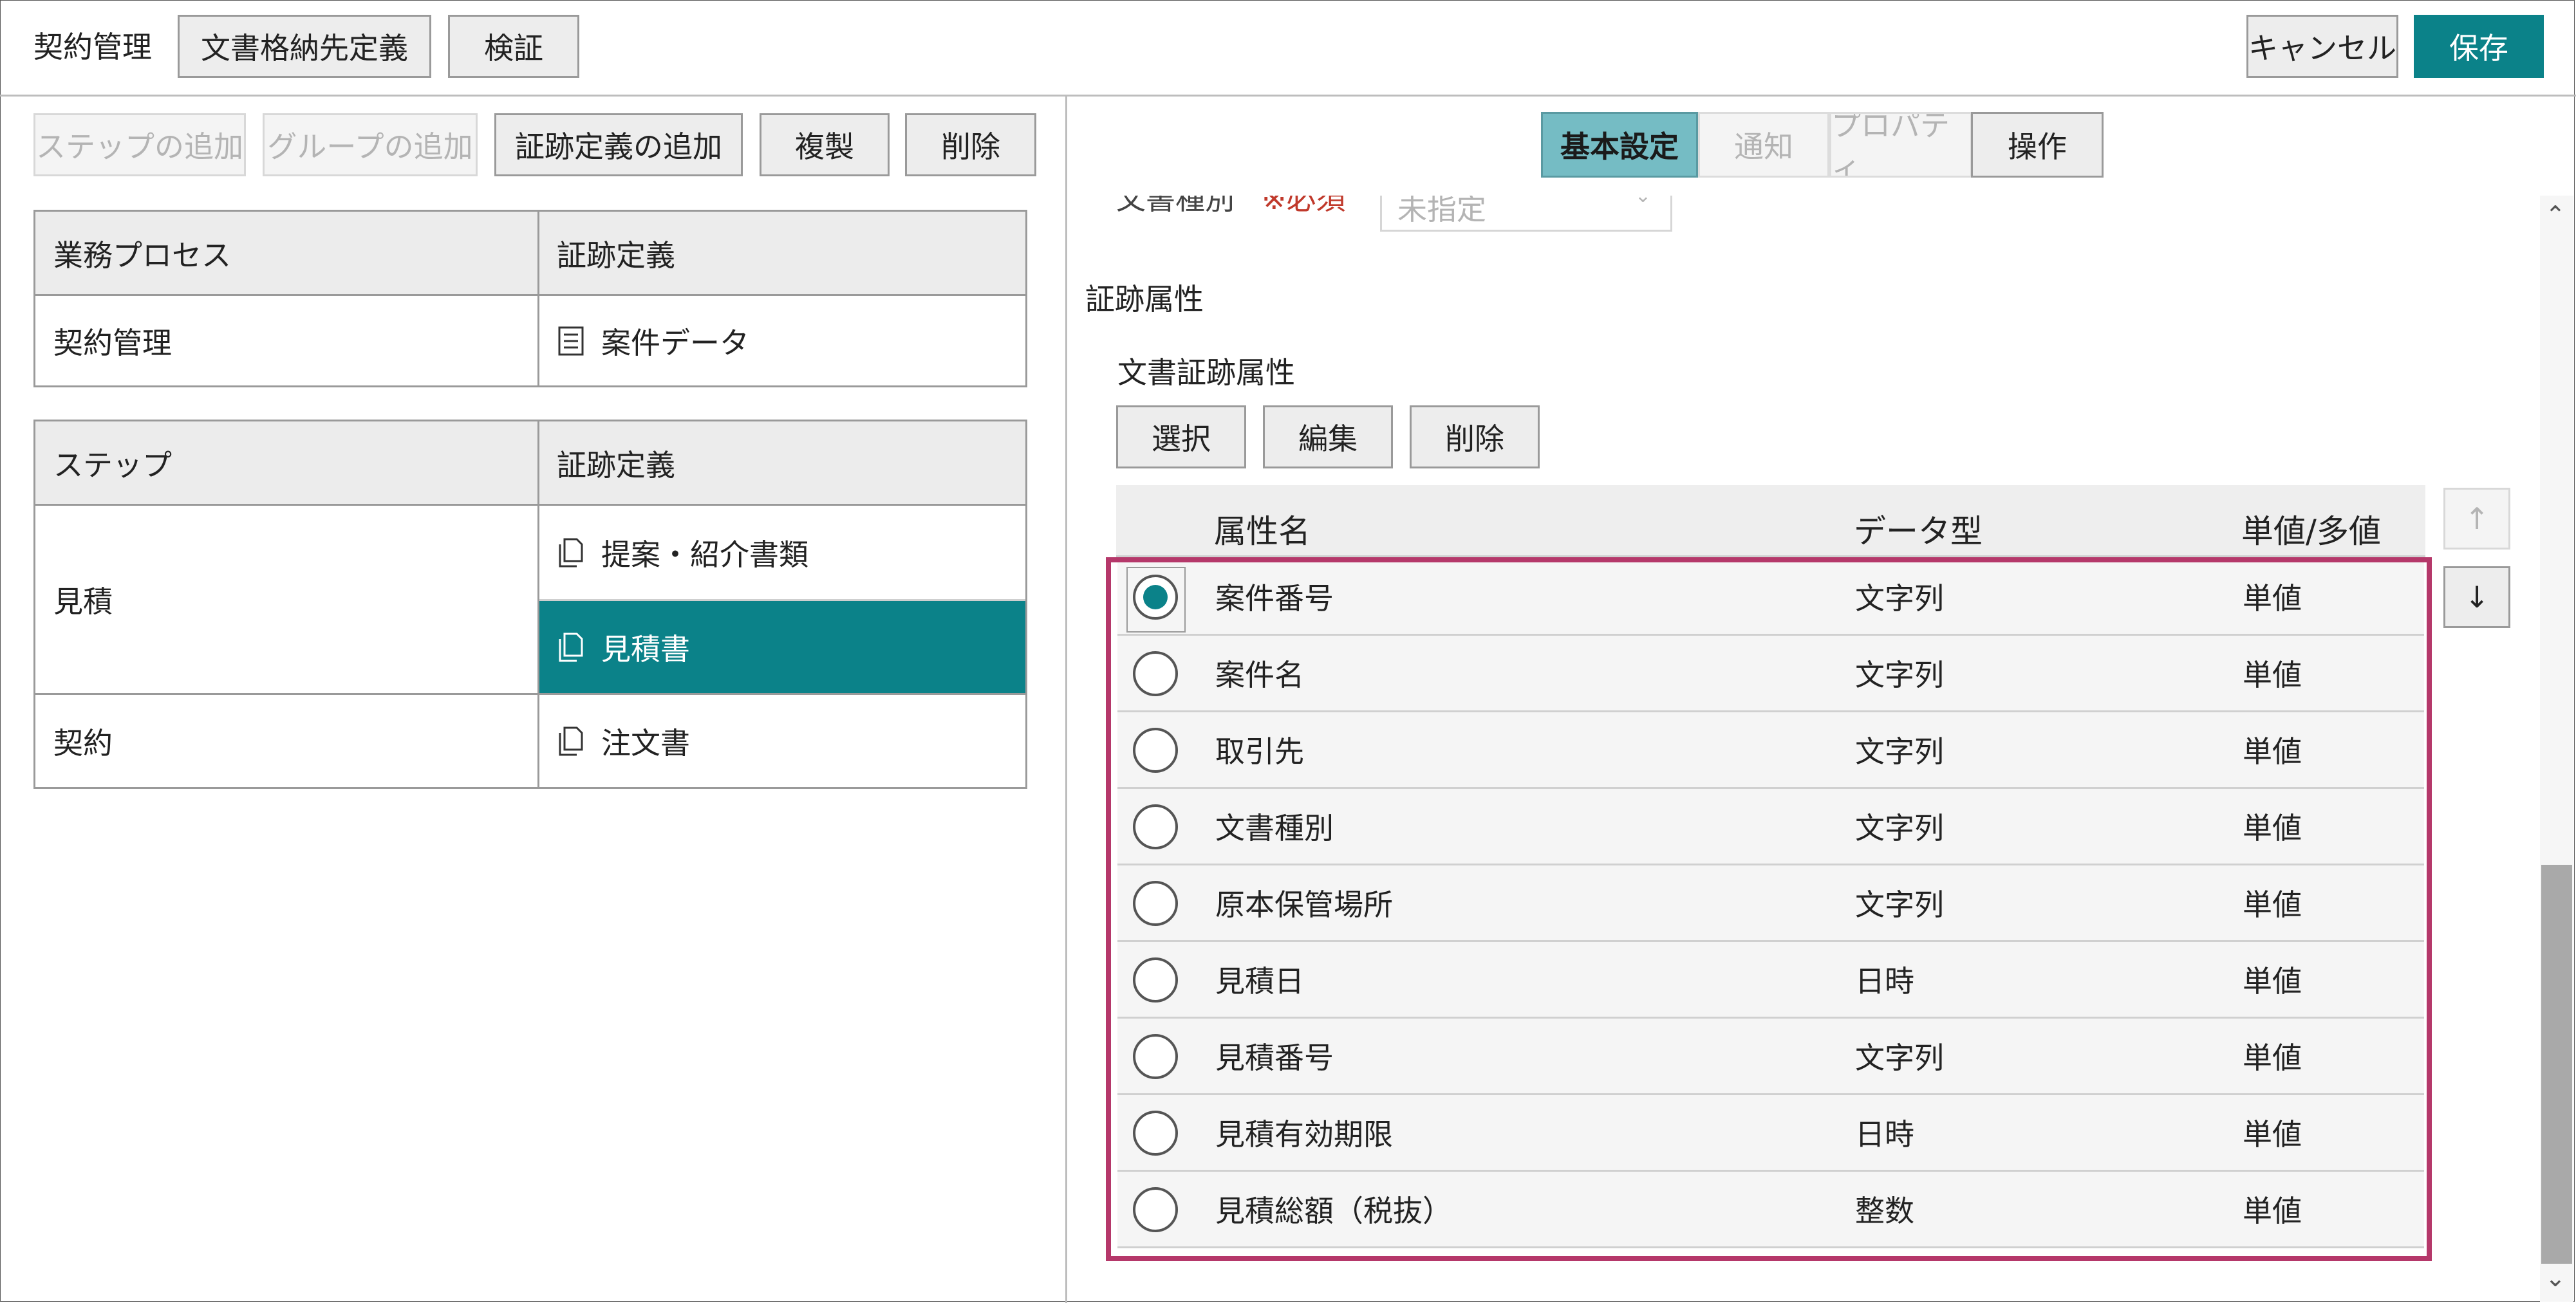 This screenshot has width=2576, height=1303. Describe the element at coordinates (1206, 373) in the screenshot. I see `document-trail-attributes-title: 文書証跡属性` at that location.